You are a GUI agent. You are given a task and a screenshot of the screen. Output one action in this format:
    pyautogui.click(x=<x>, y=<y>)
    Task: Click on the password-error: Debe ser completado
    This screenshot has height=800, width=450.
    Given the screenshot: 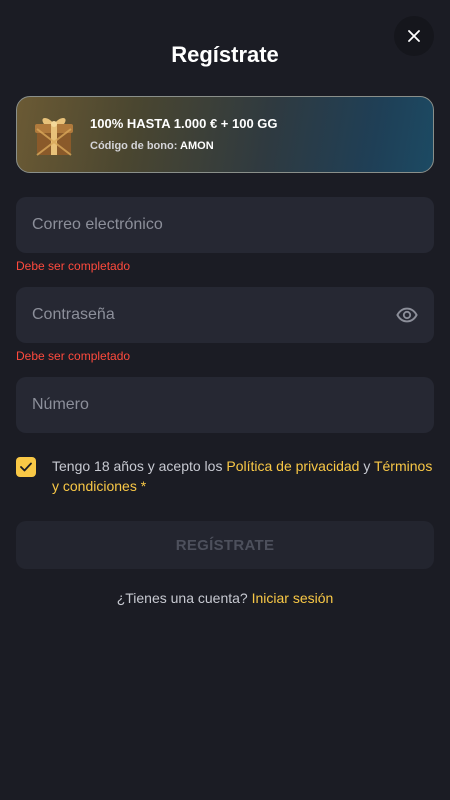 What is the action you would take?
    pyautogui.click(x=73, y=356)
    